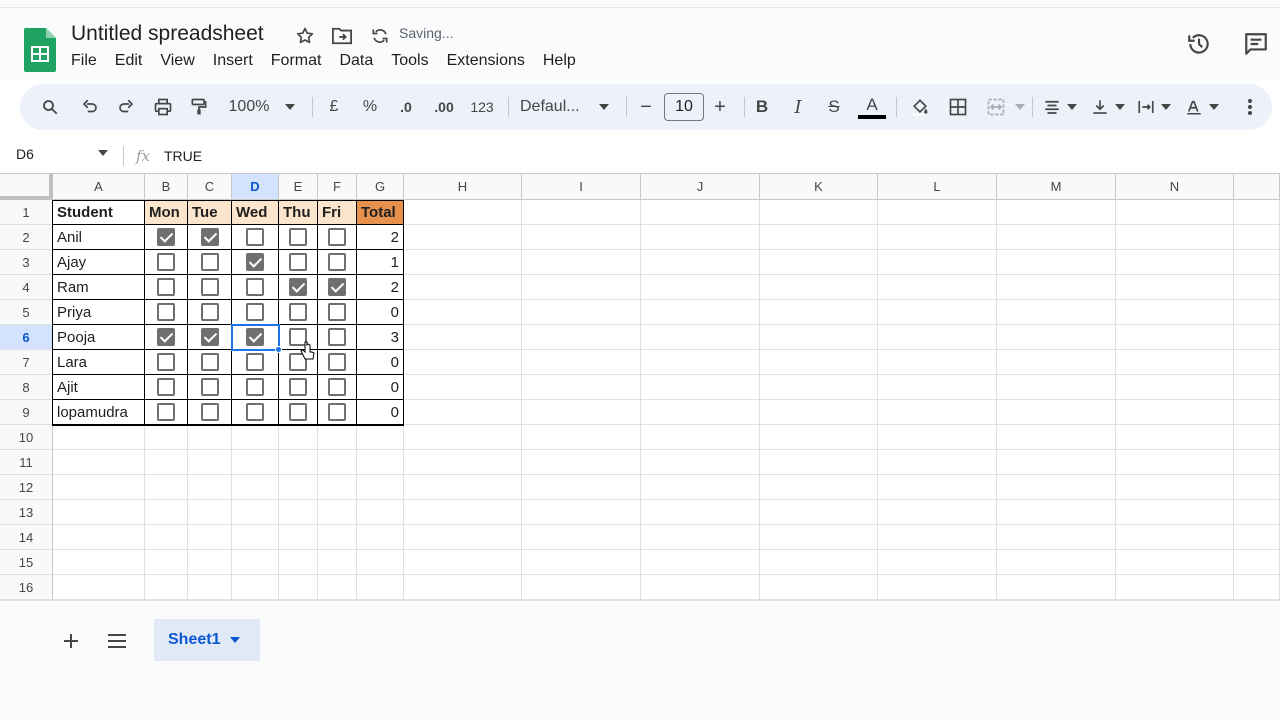  I want to click on decrease-font-size-button: −, so click(646, 107).